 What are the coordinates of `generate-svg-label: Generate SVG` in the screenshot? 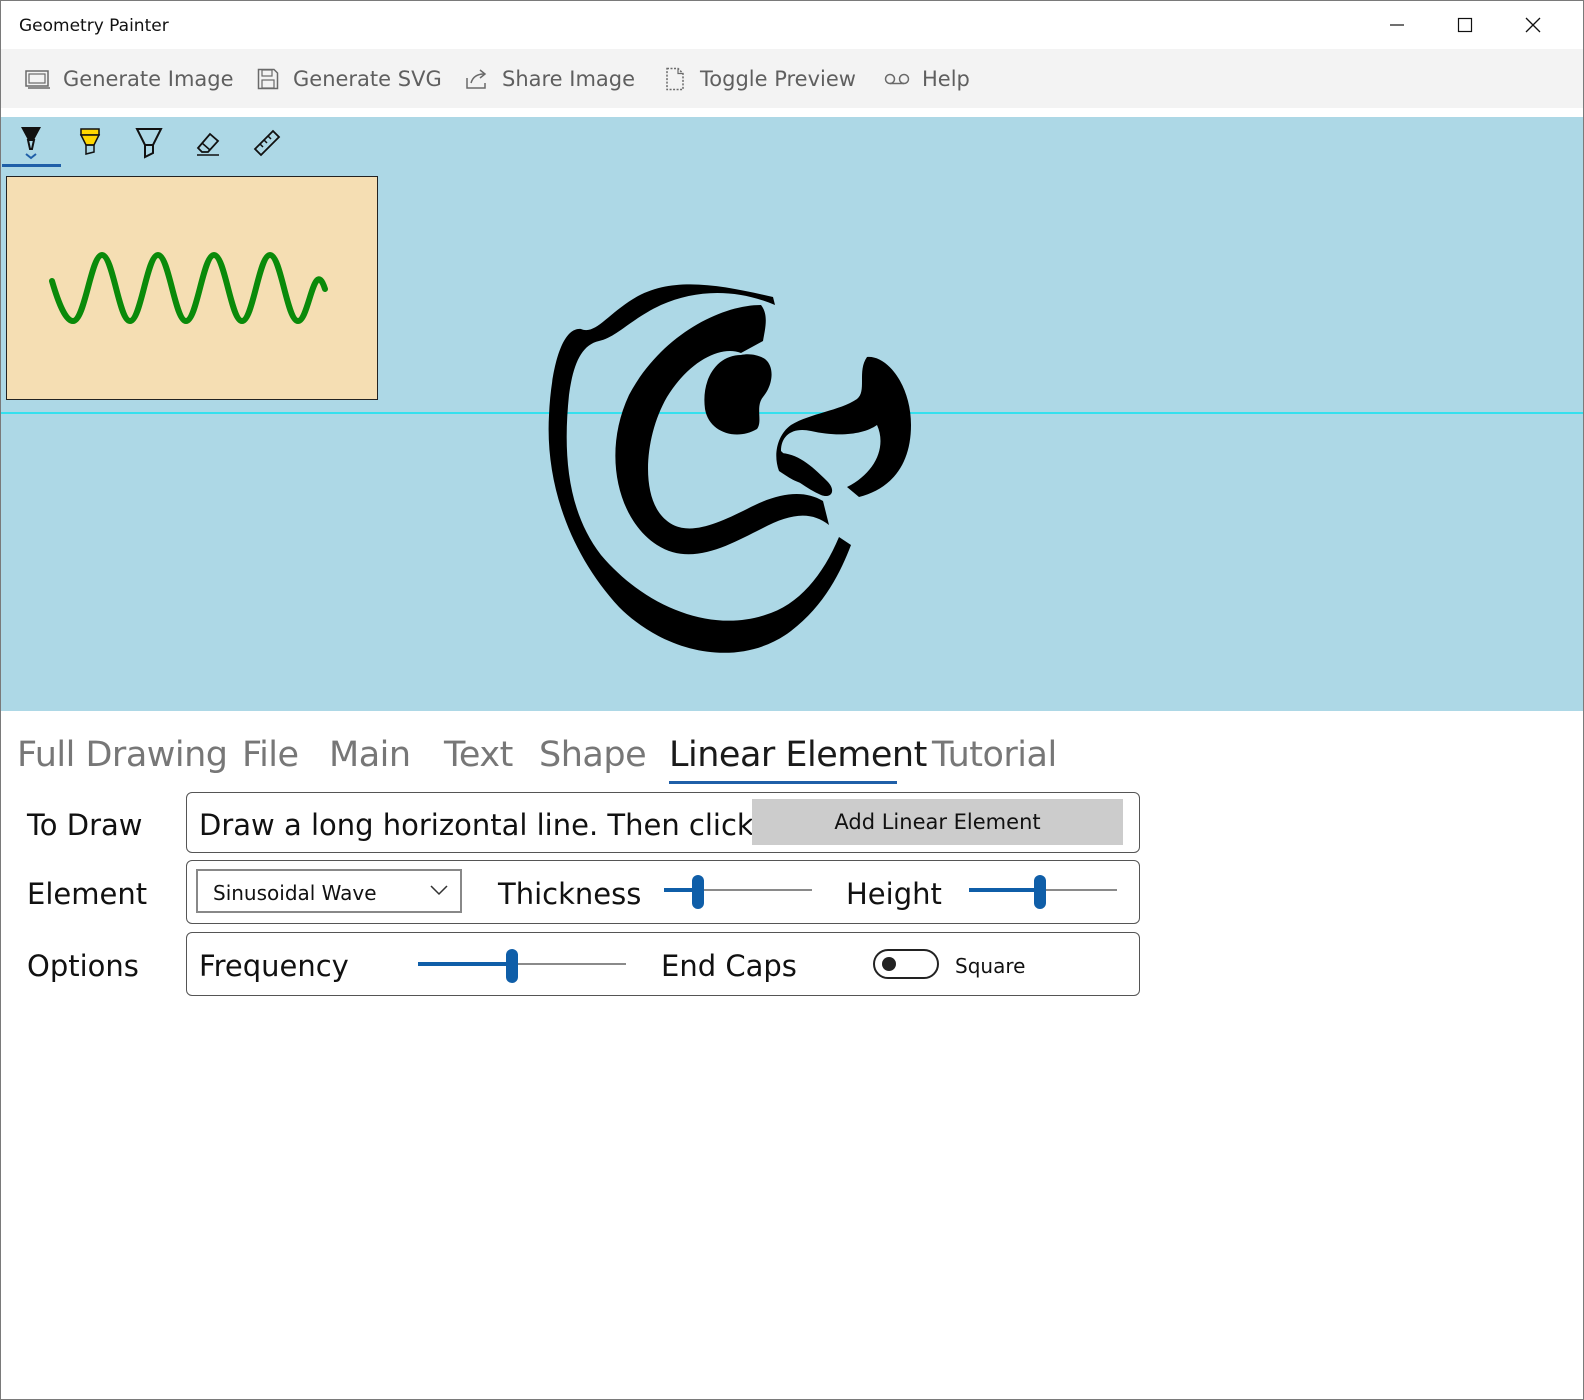 It's located at (367, 78).